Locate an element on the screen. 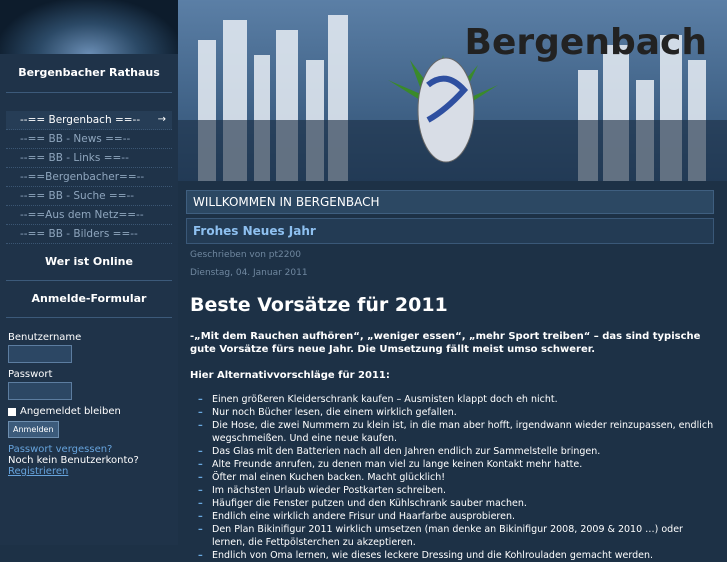  forgot-password-link: Passwort vergessen? is located at coordinates (89, 449).